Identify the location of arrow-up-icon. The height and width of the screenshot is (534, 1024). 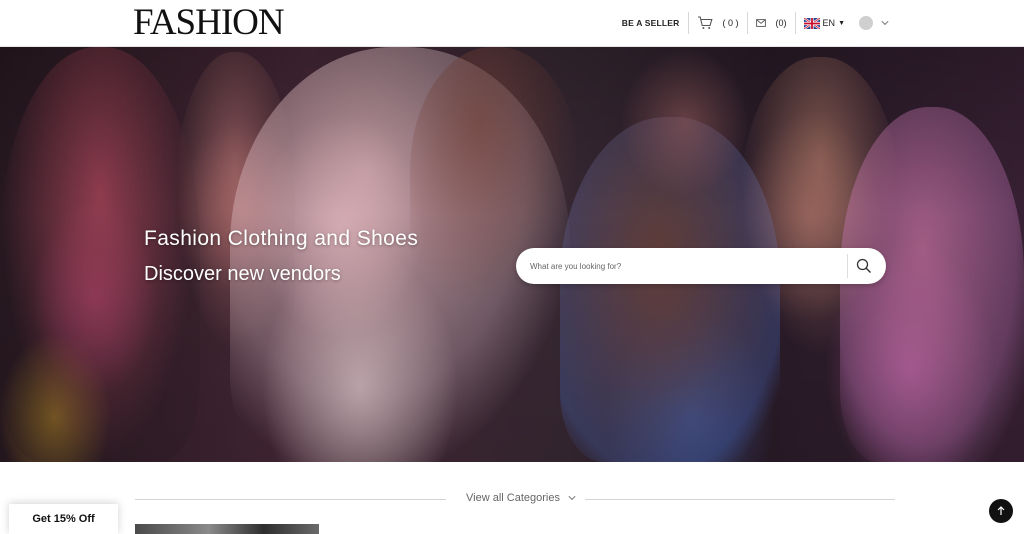
(1001, 510).